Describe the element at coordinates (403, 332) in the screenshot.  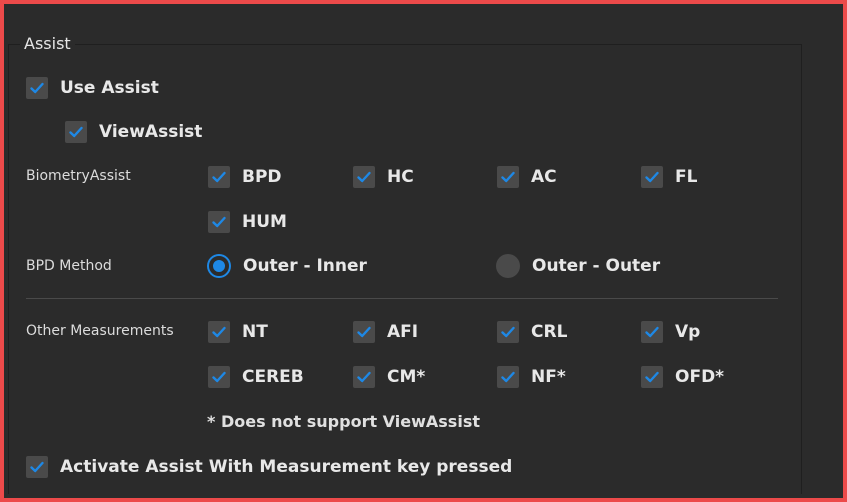
I see `other-afi-label: AFI` at that location.